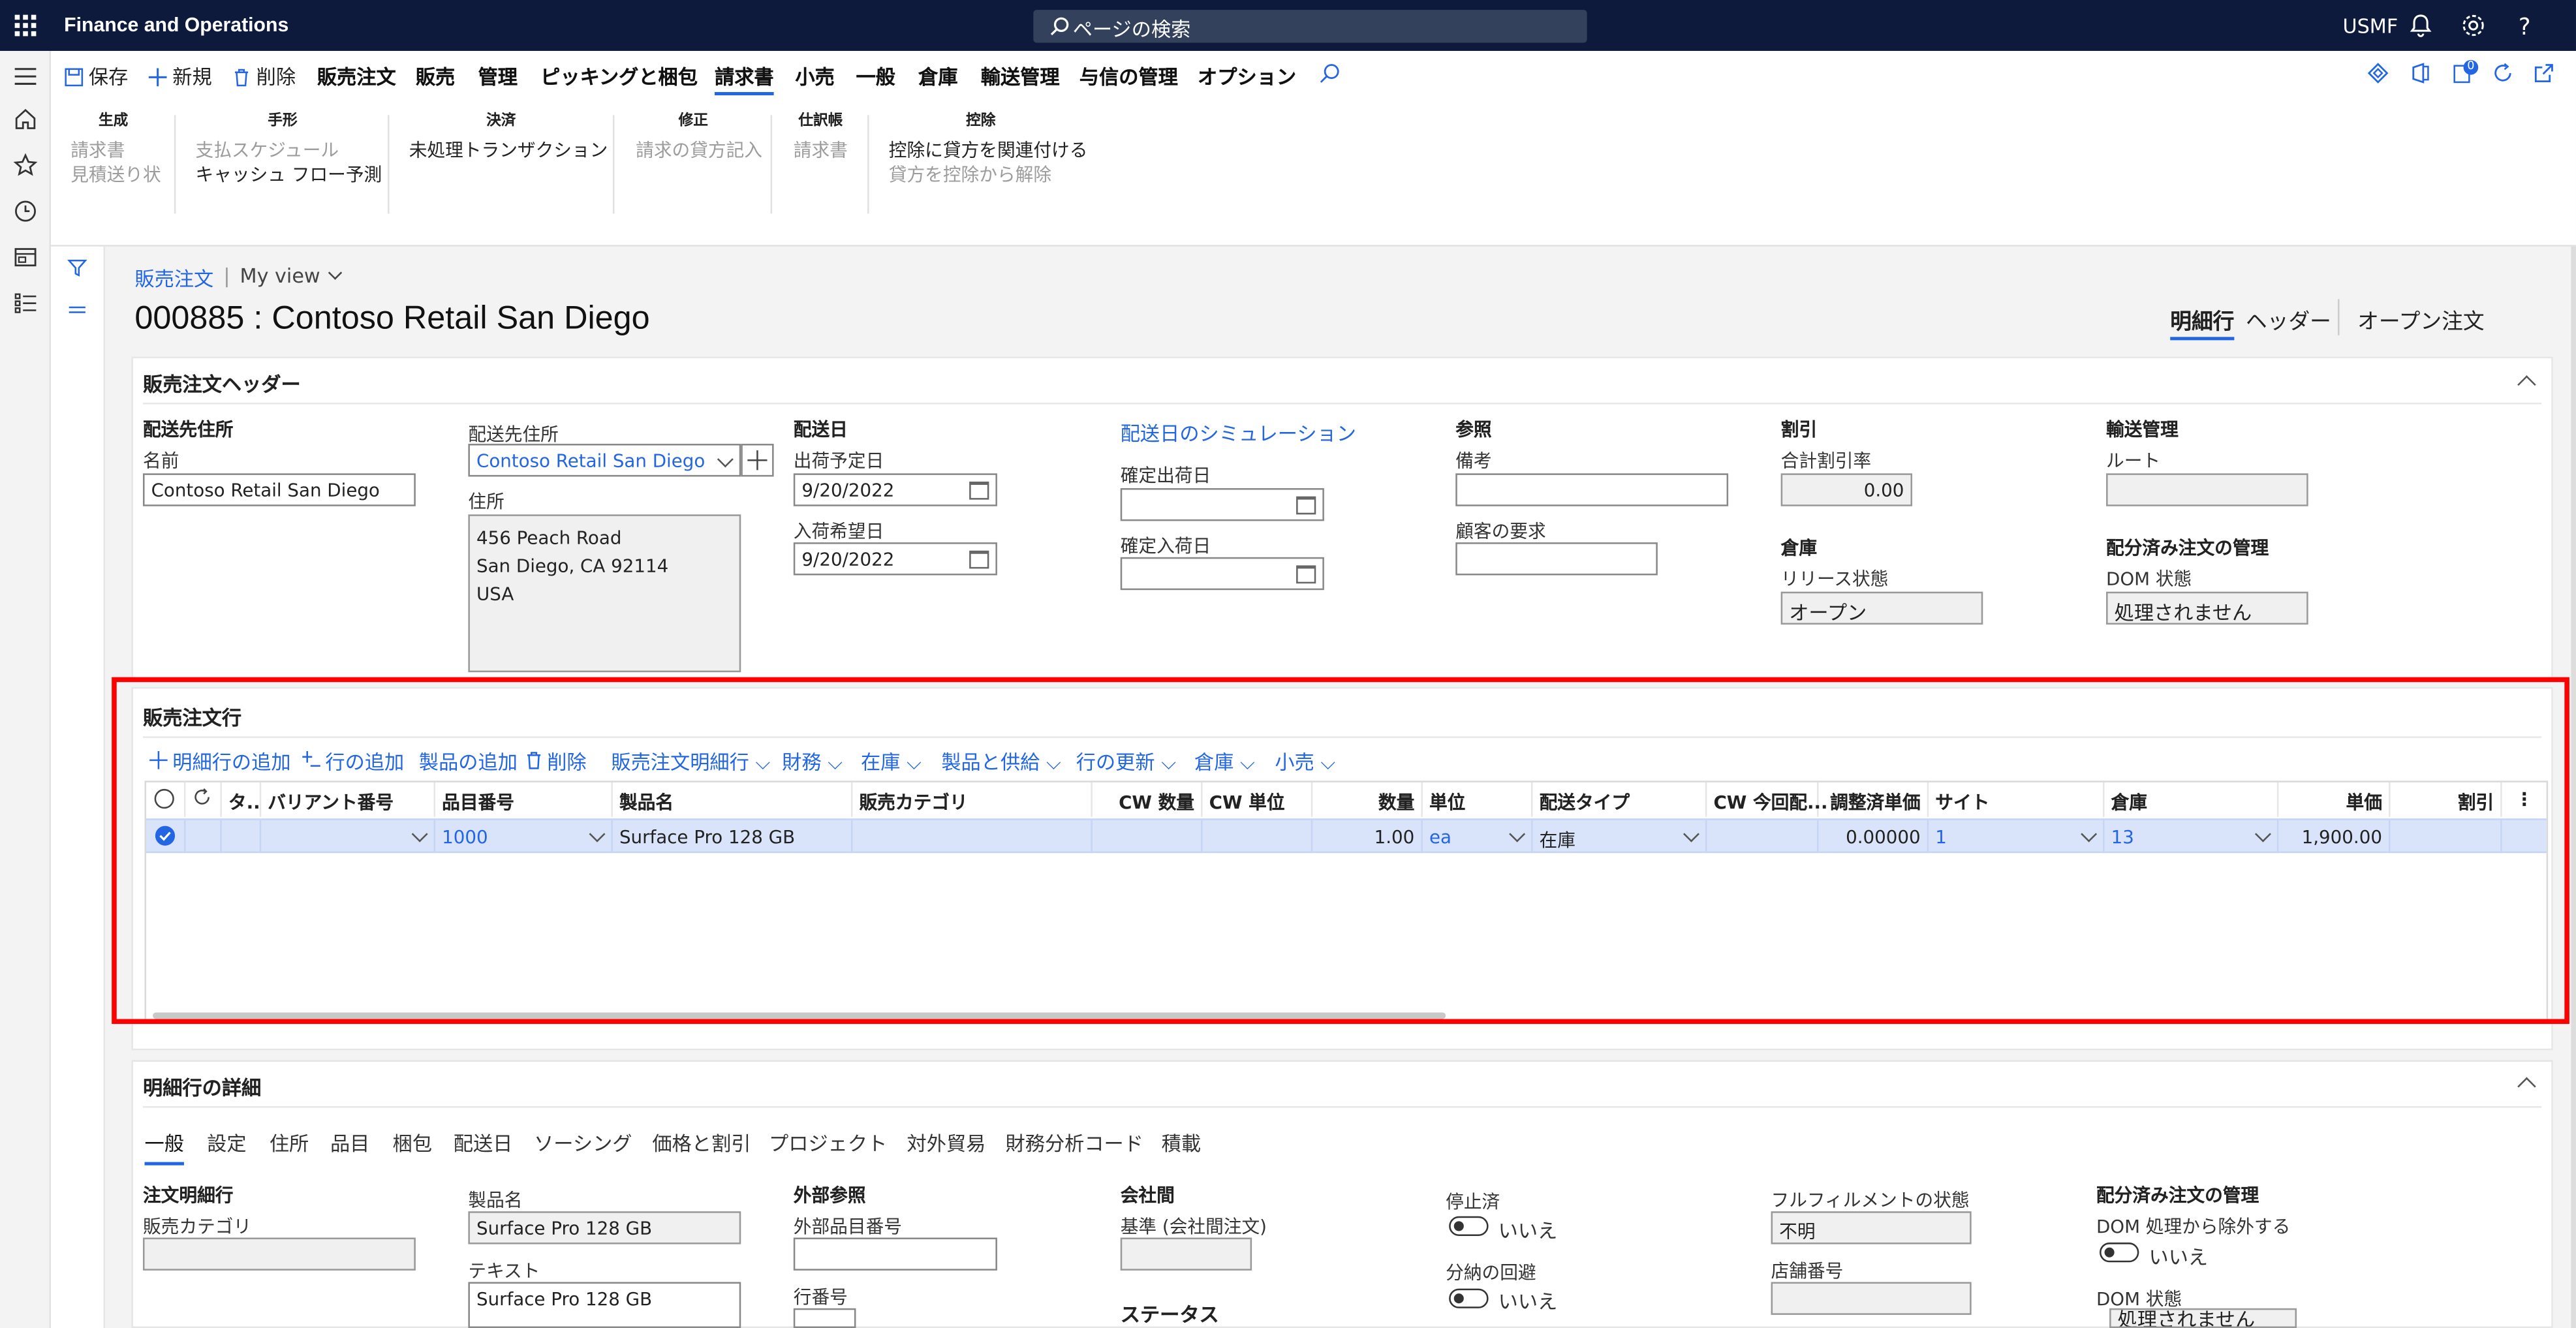 This screenshot has height=1328, width=2576. What do you see at coordinates (1020, 77) in the screenshot?
I see `tab-transportation: 輸送管理` at bounding box center [1020, 77].